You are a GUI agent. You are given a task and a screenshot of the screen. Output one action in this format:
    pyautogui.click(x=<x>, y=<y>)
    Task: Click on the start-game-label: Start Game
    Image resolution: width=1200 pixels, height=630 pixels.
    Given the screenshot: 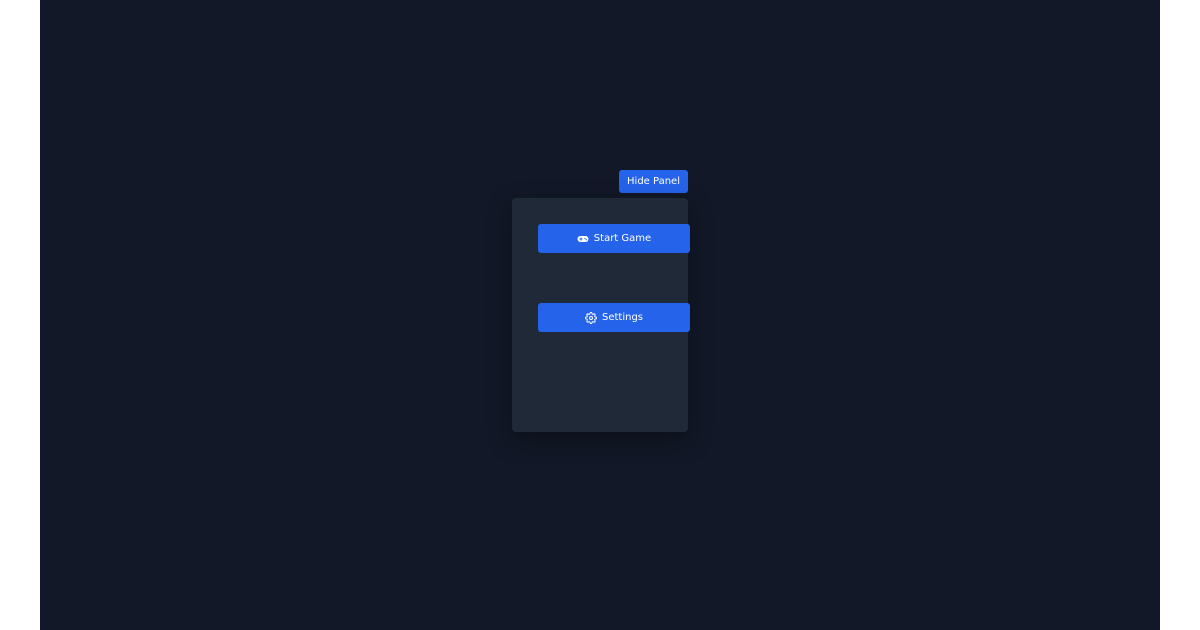 What is the action you would take?
    pyautogui.click(x=622, y=238)
    